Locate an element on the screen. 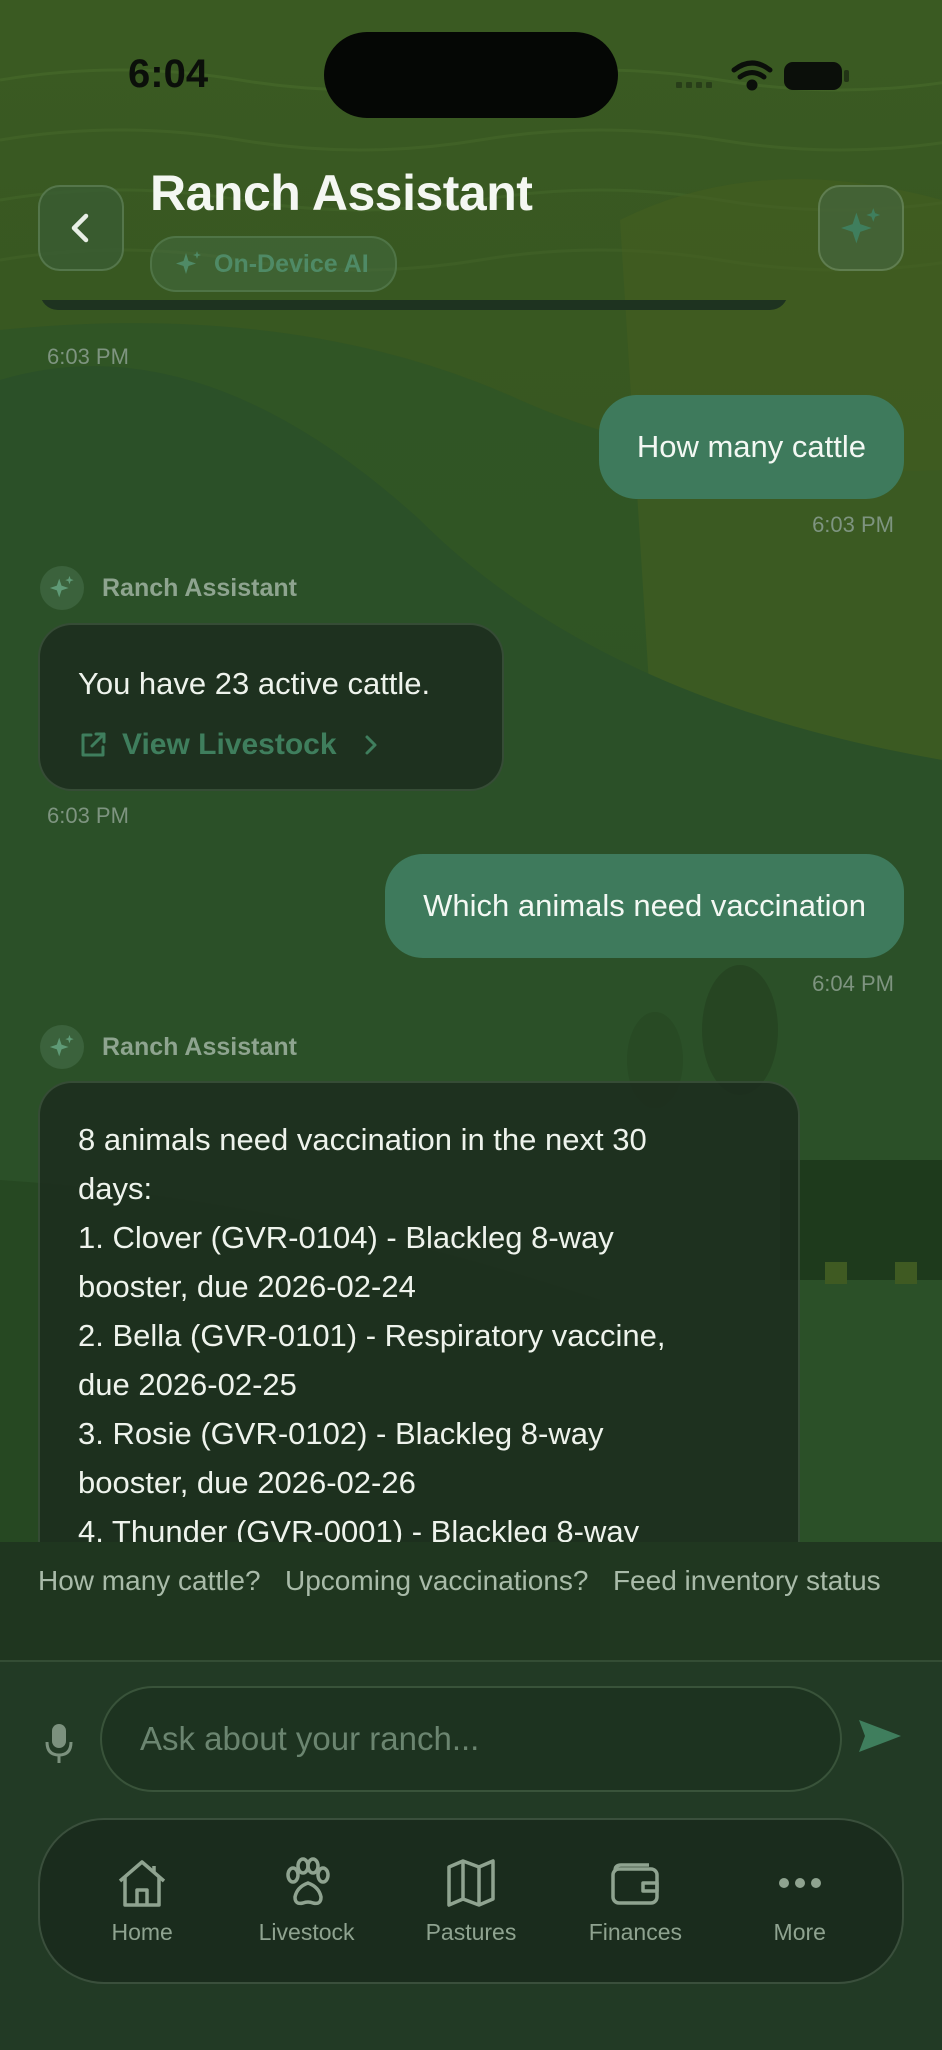  tab-pastures: Pastures is located at coordinates (471, 1901).